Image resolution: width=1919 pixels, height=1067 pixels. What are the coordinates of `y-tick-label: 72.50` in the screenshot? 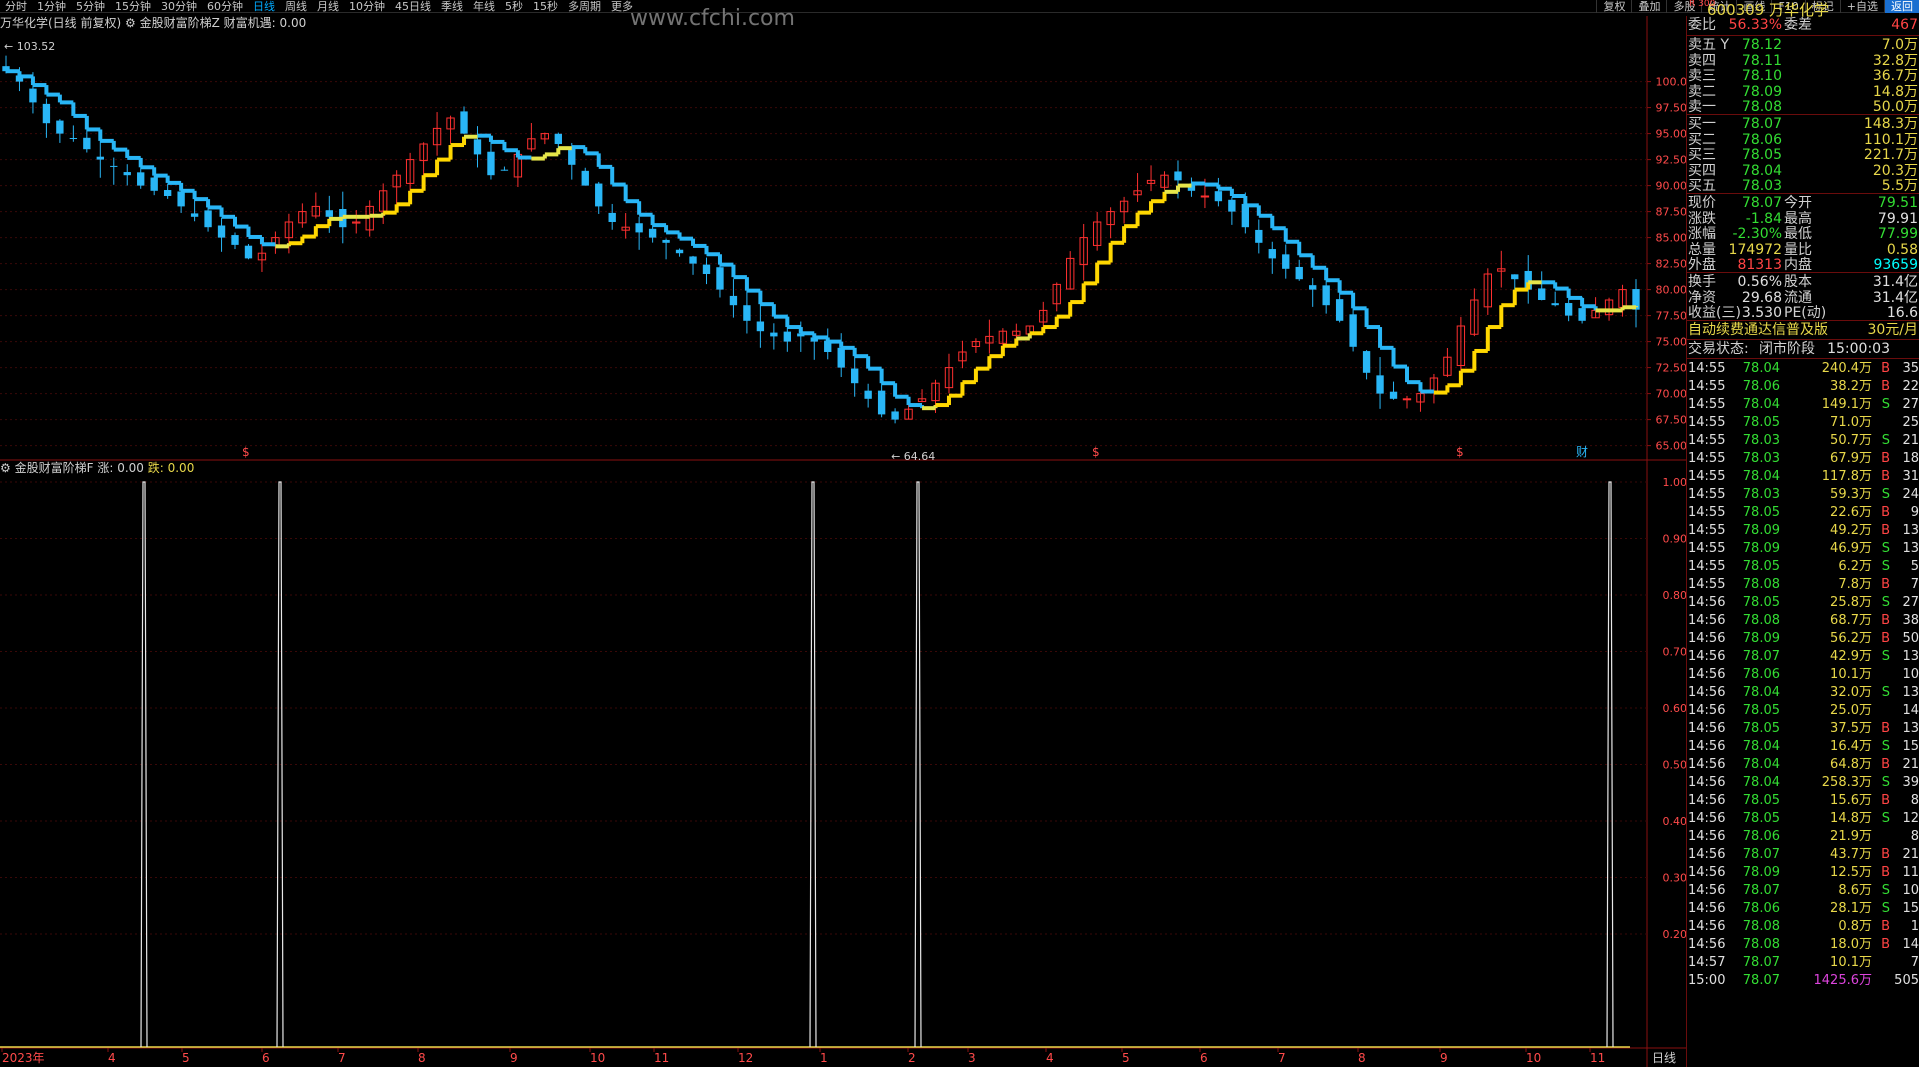 It's located at (1671, 368).